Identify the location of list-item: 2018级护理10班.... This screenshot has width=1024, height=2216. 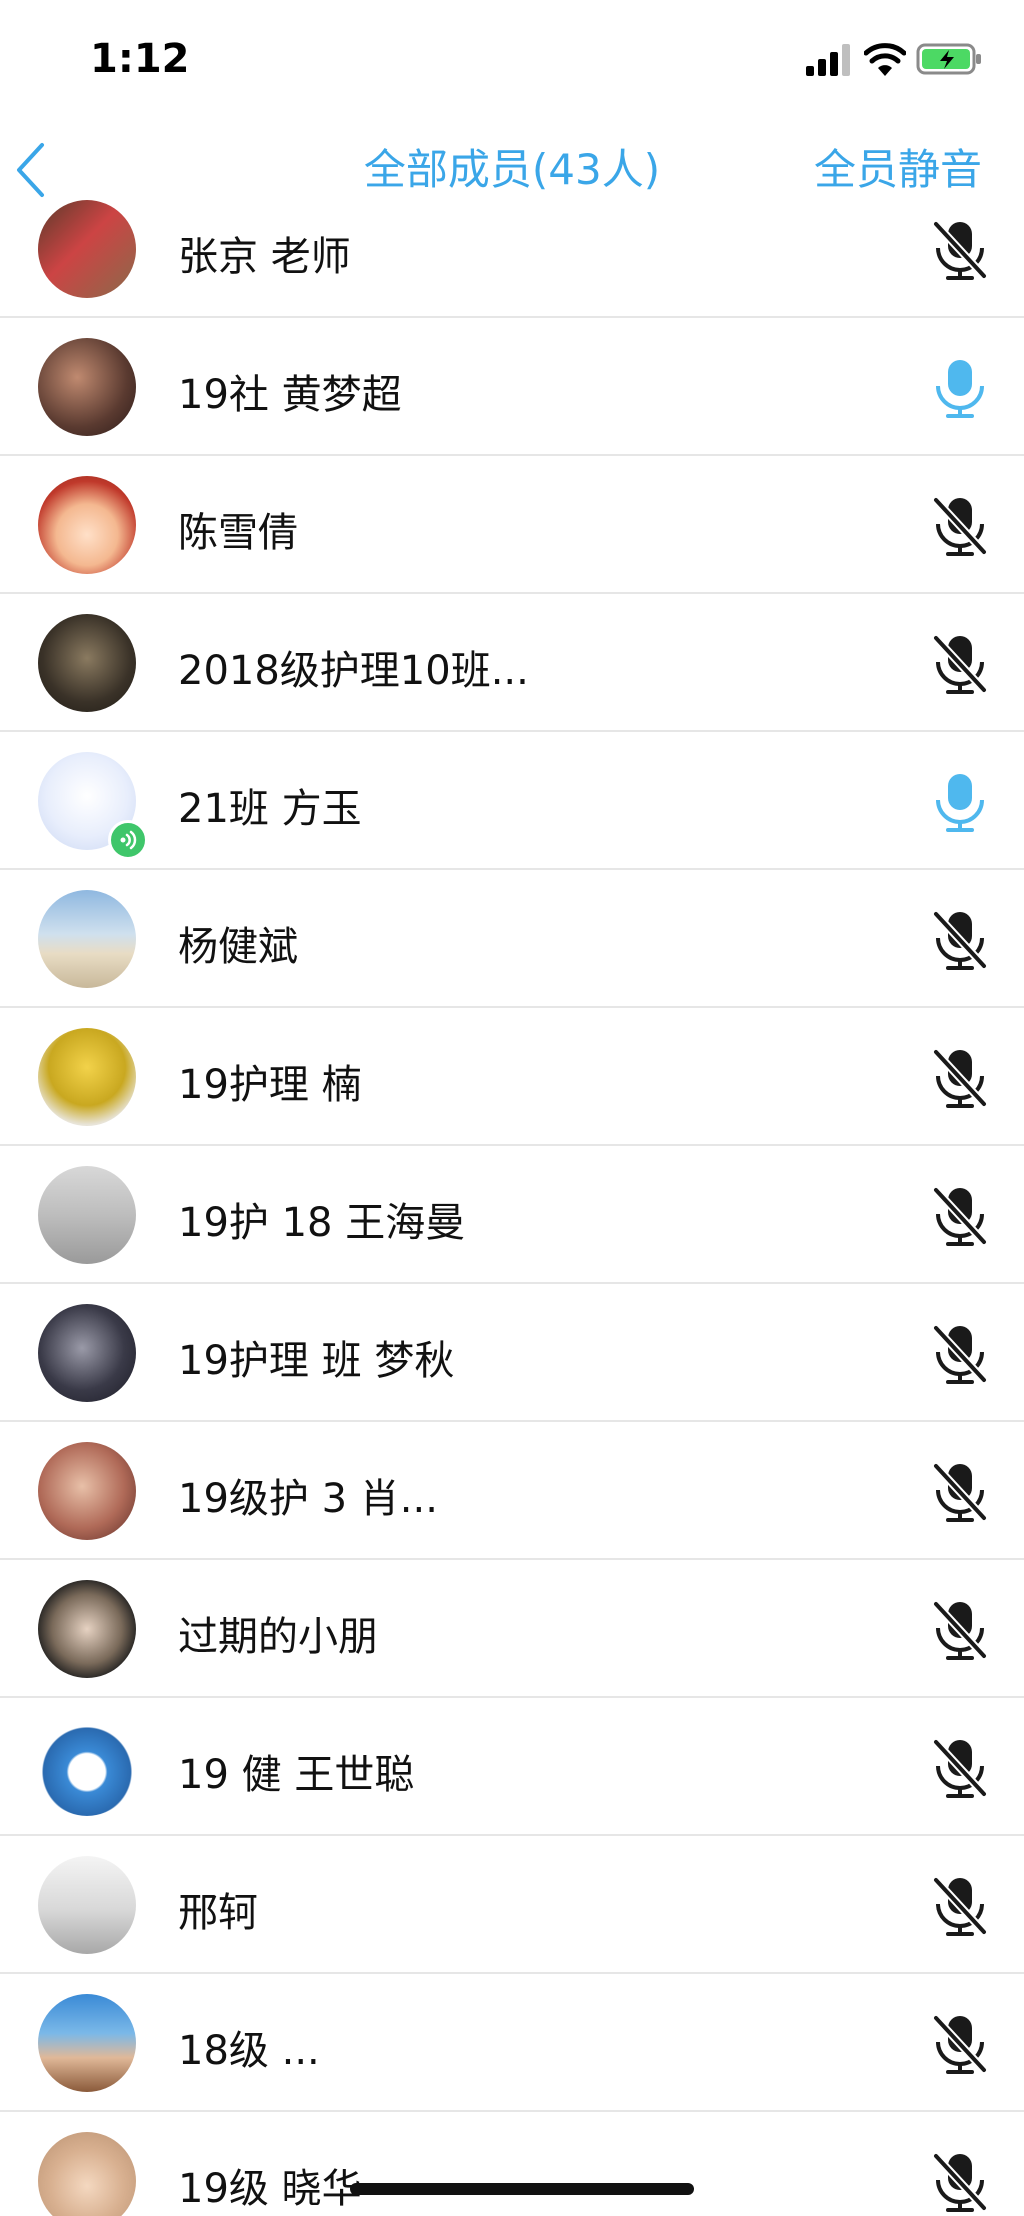
(512, 663).